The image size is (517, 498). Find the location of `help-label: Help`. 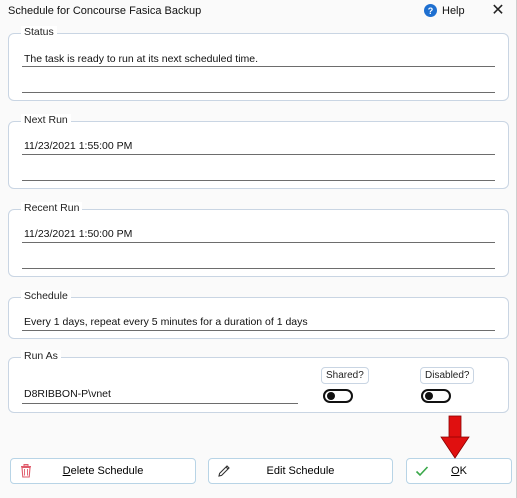

help-label: Help is located at coordinates (453, 10).